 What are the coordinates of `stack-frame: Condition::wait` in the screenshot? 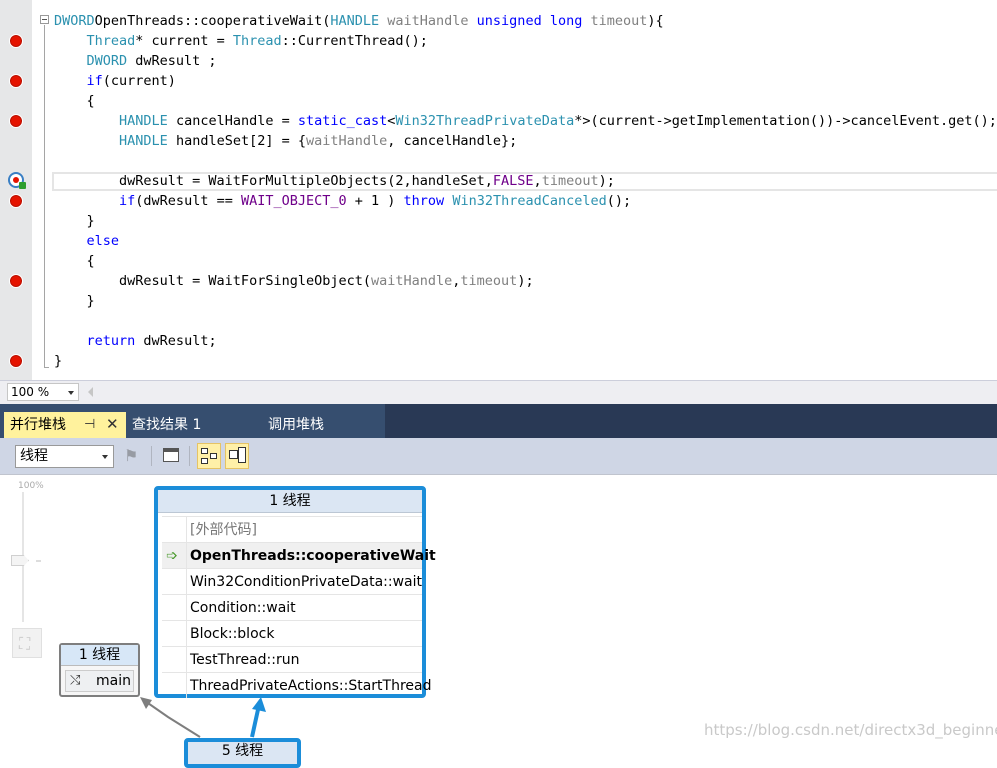 It's located at (292, 607).